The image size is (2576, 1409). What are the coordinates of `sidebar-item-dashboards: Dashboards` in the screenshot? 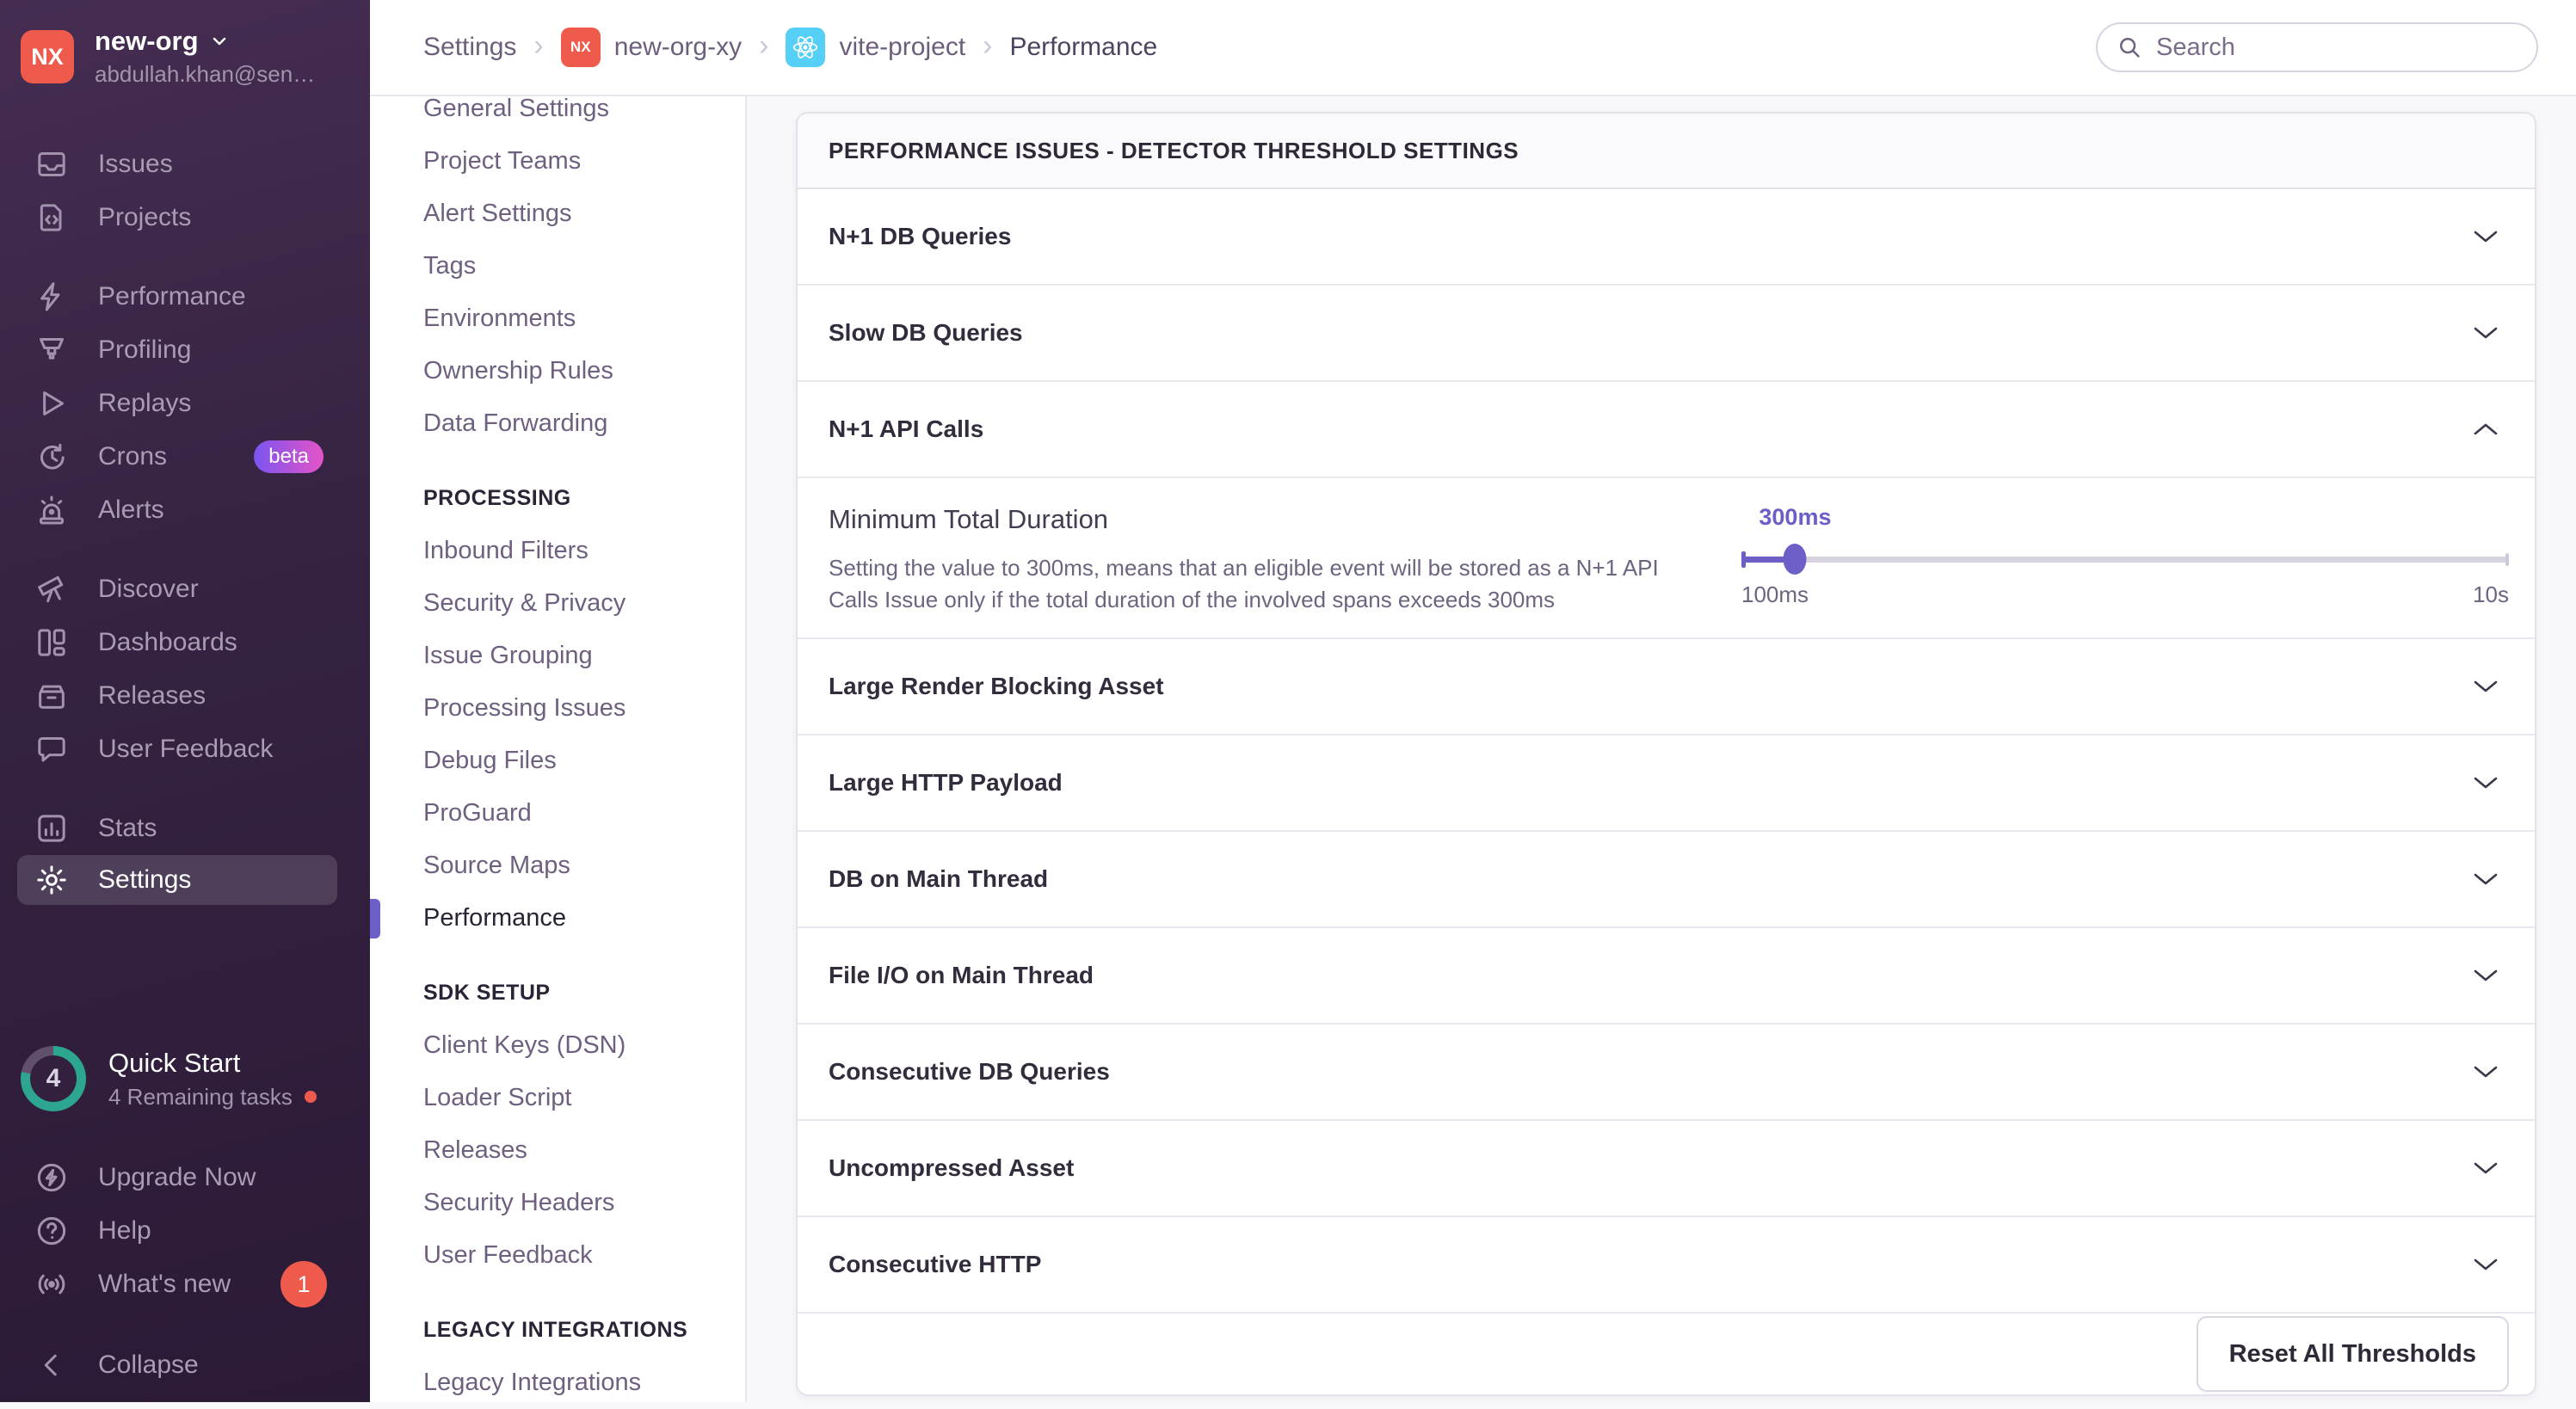 It's located at (185, 642).